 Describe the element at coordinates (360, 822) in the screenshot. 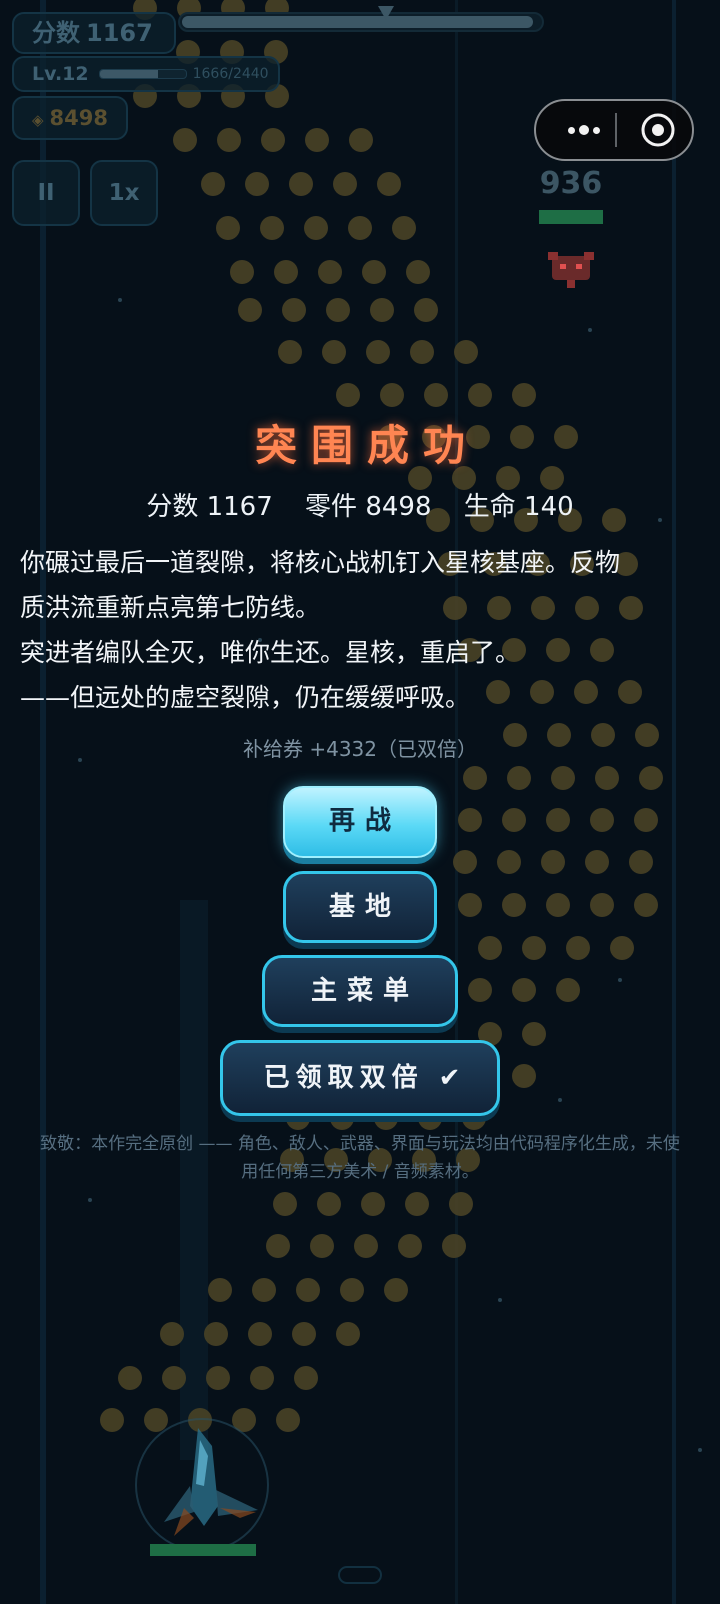

I see `retry-button: 再战` at that location.